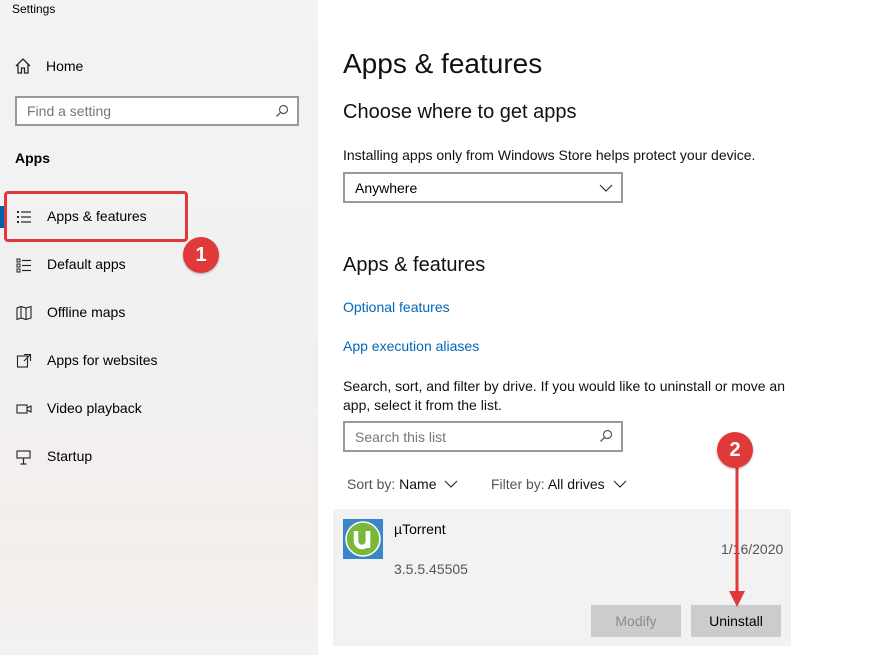 Image resolution: width=876 pixels, height=655 pixels. I want to click on annotation-highlight-box, so click(96, 216).